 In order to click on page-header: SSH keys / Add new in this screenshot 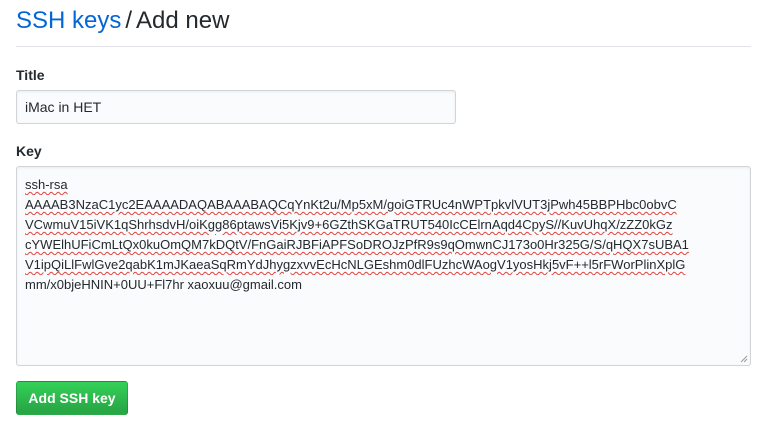, I will do `click(383, 26)`.